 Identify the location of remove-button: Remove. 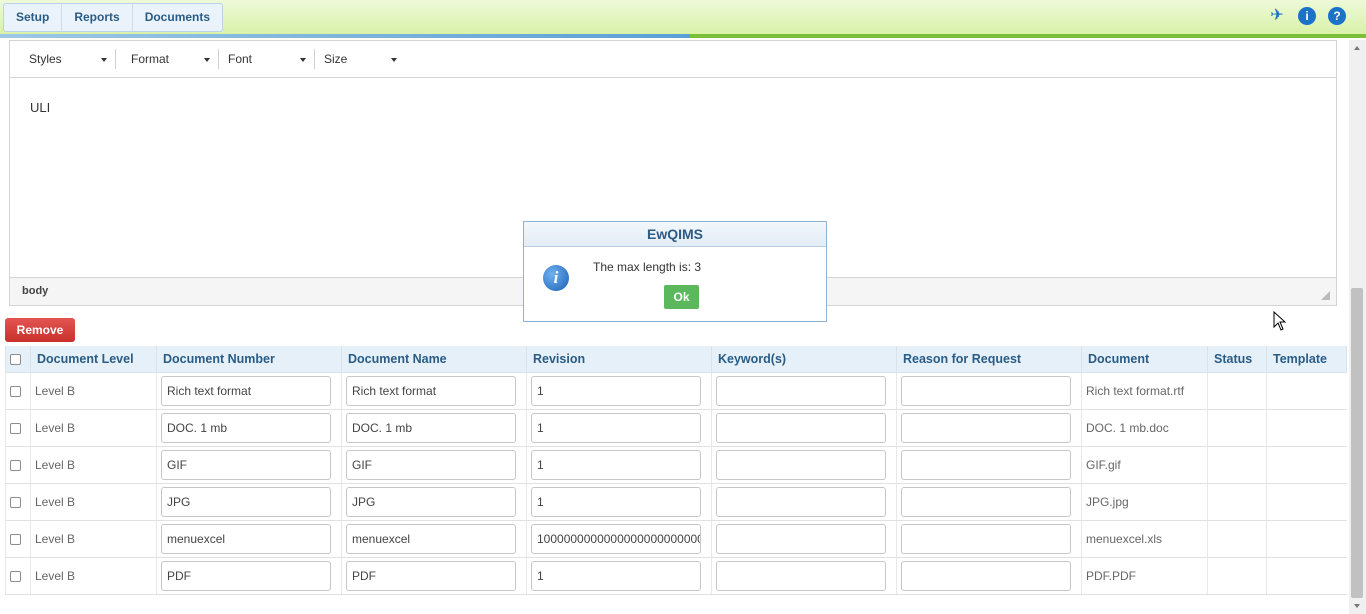
(40, 330).